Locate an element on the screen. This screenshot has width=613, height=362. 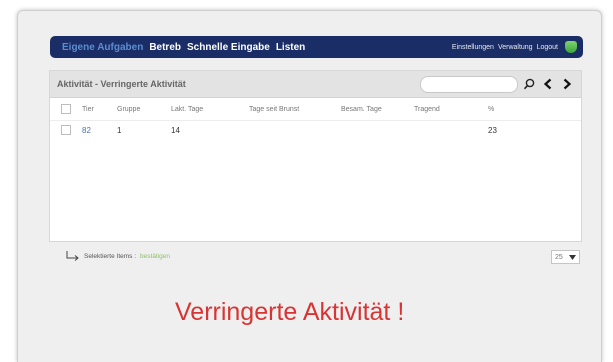
utility-nav: Einstellungen Verwaltung Logout is located at coordinates (514, 47).